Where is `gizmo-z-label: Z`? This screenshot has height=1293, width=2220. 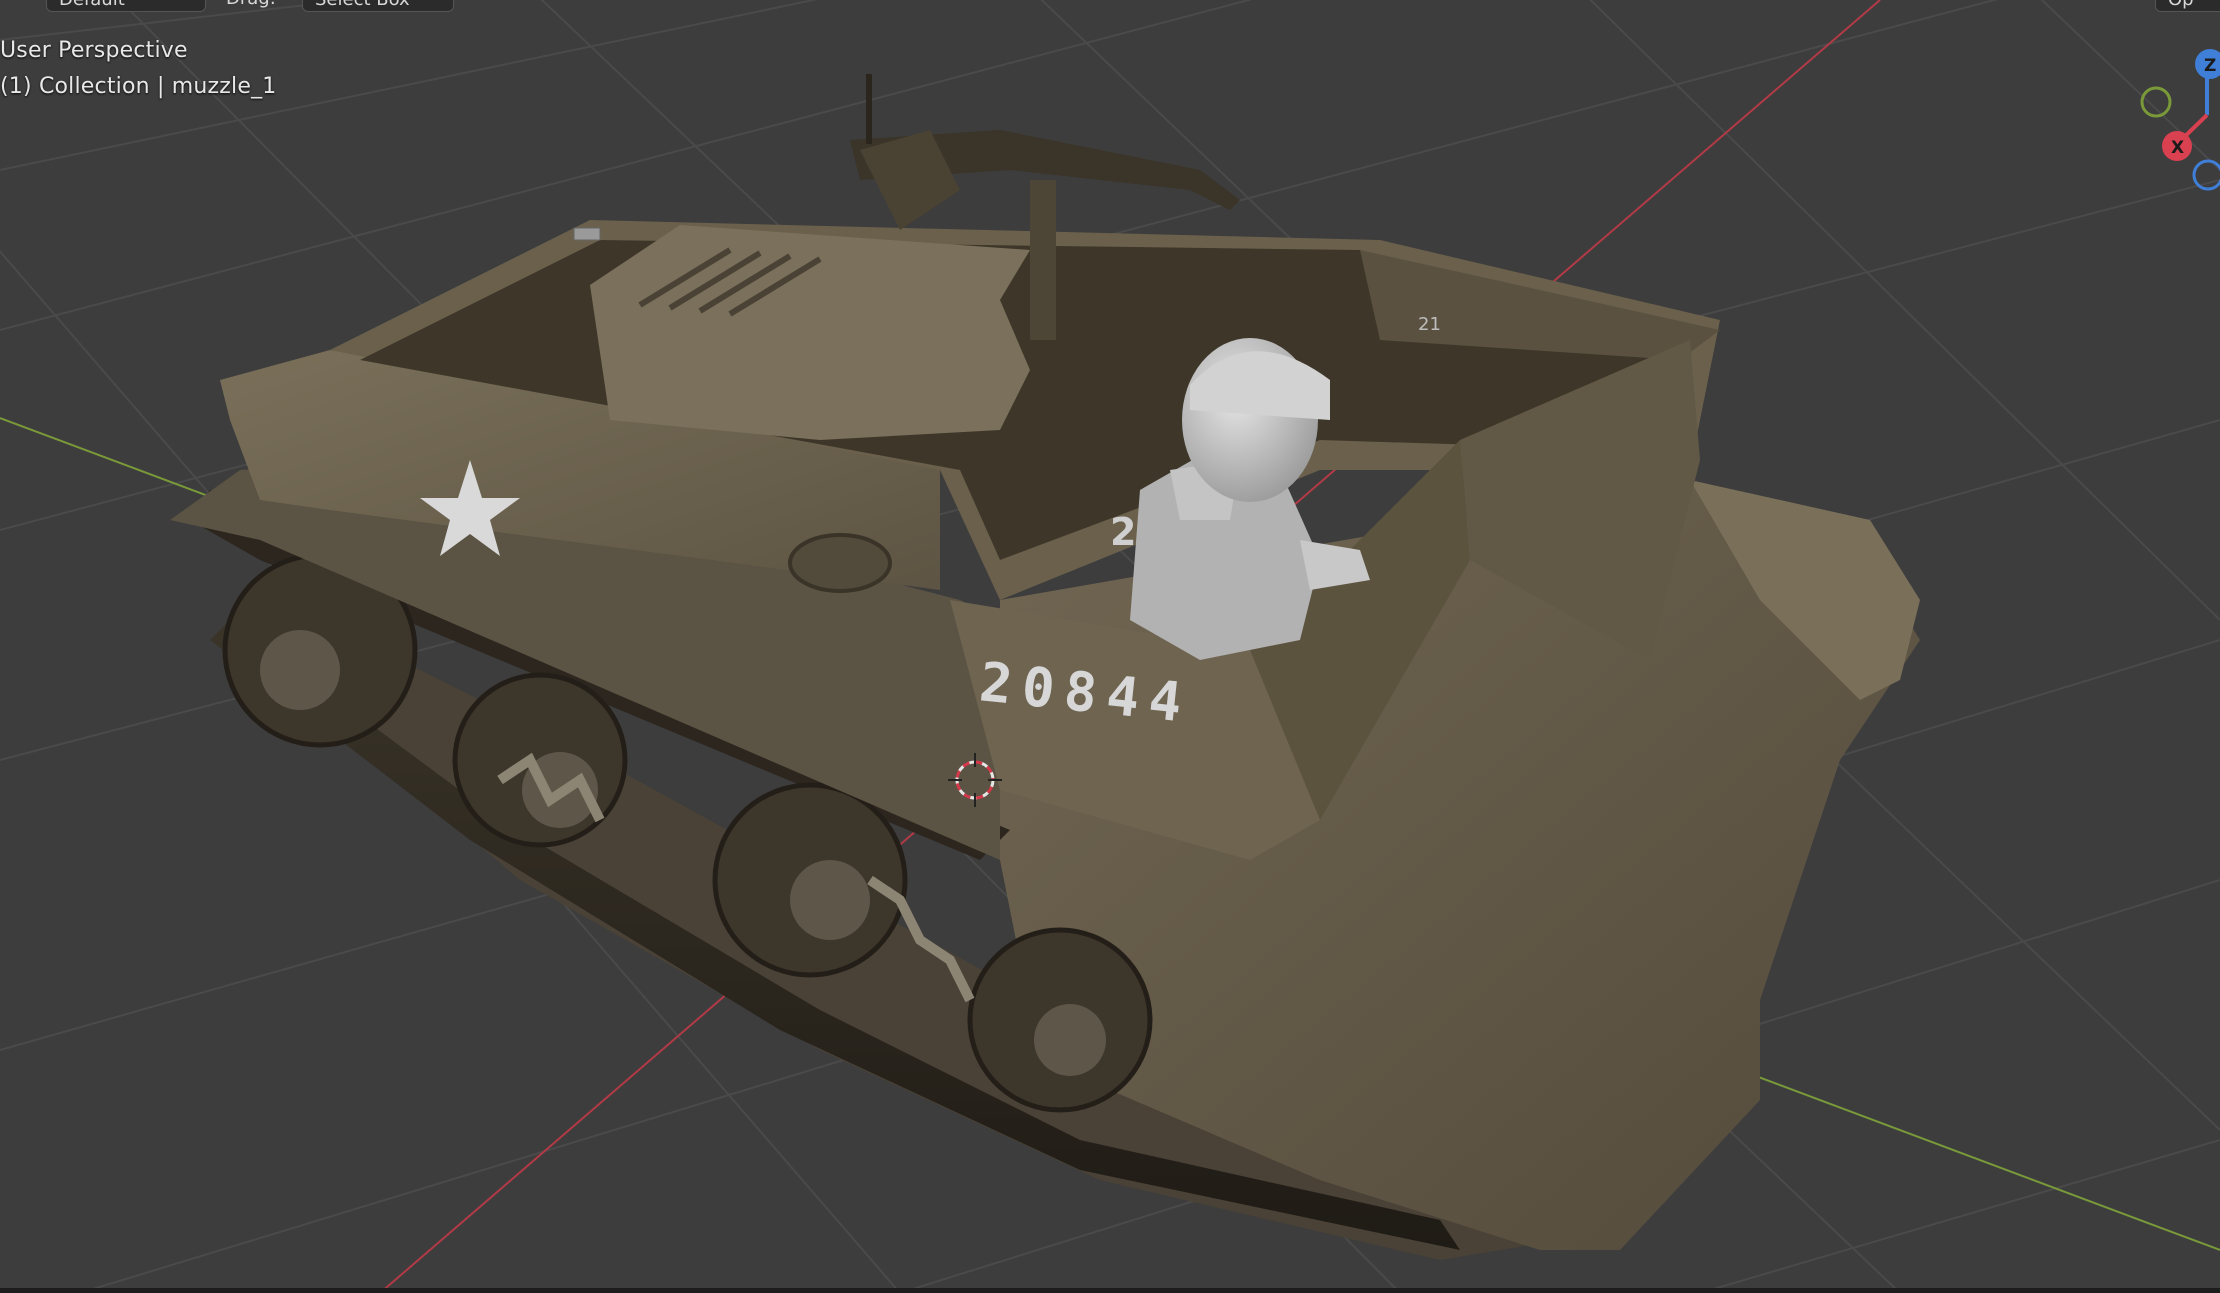 gizmo-z-label: Z is located at coordinates (2210, 66).